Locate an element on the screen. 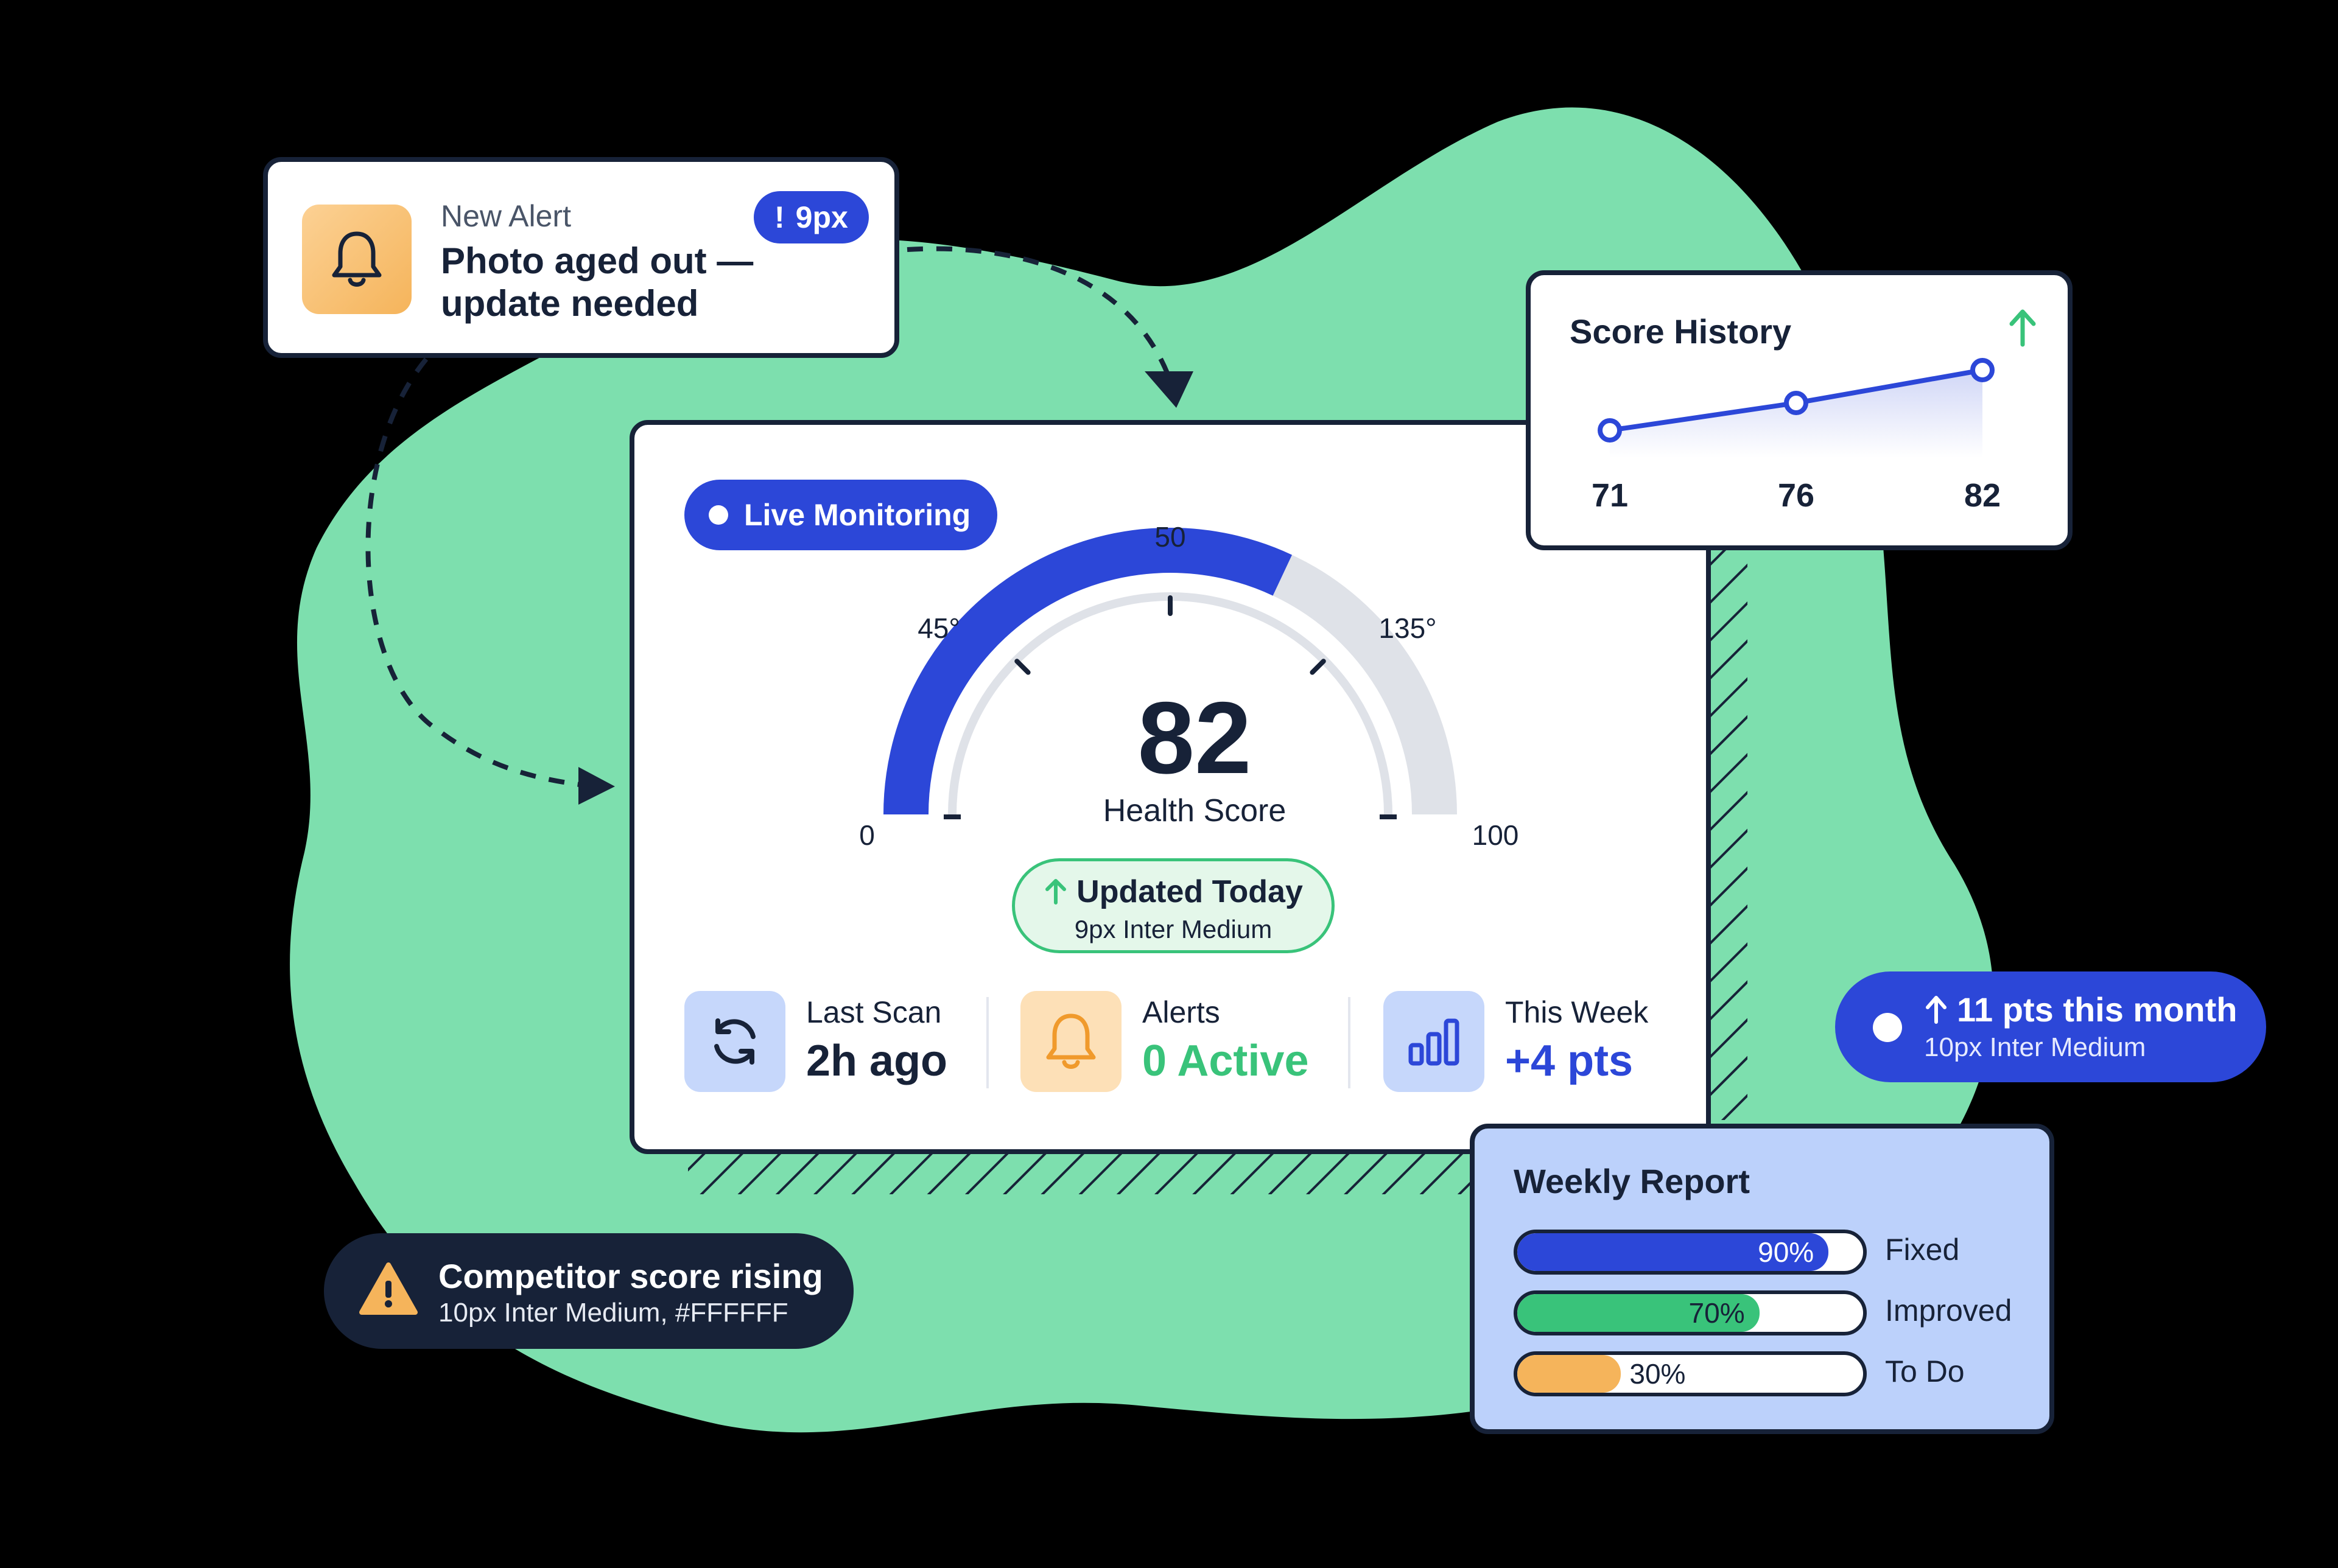 Image resolution: width=2338 pixels, height=1568 pixels. alert-eyebrow: New Alert is located at coordinates (506, 216).